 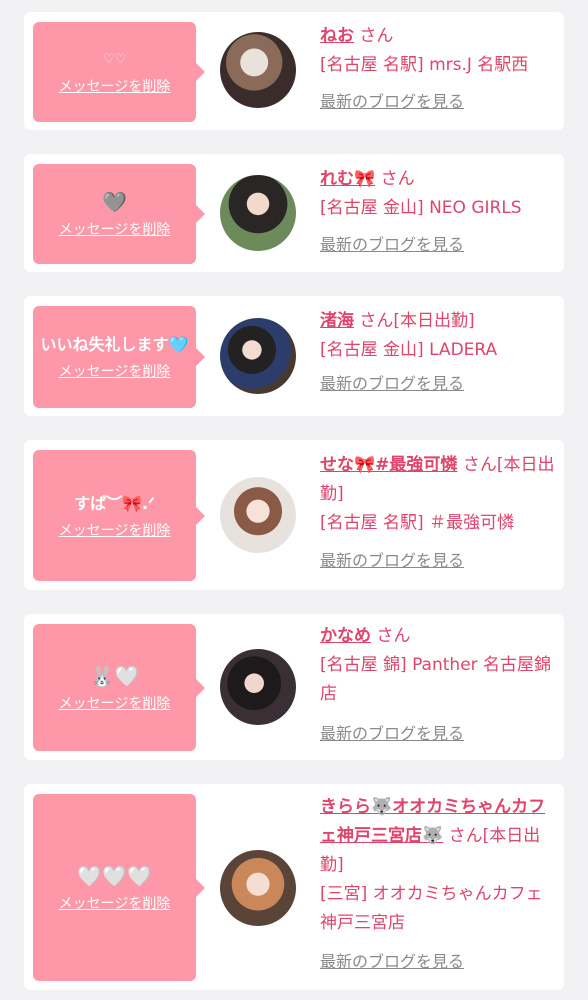 I want to click on girl-name-link: れむ🎀, so click(x=347, y=179).